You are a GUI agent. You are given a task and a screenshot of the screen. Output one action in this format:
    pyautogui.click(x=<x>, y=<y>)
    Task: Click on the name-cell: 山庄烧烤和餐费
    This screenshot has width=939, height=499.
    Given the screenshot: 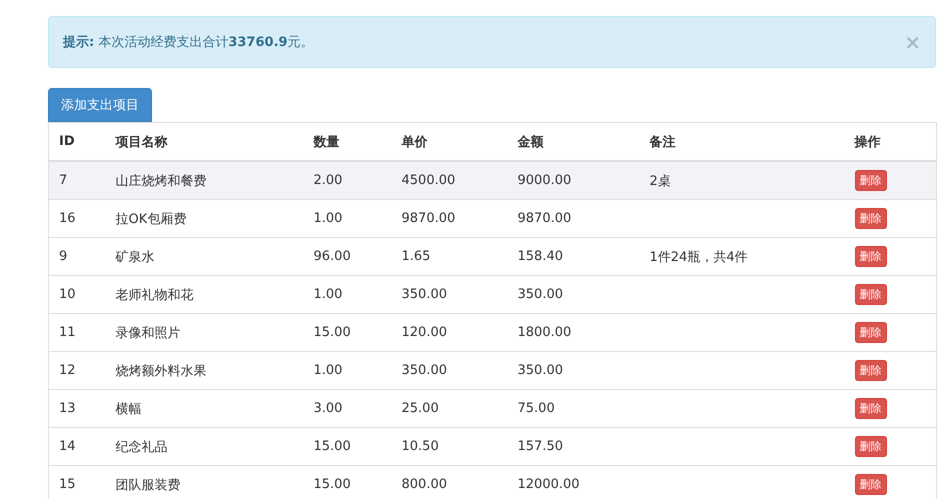 What is the action you would take?
    pyautogui.click(x=161, y=181)
    